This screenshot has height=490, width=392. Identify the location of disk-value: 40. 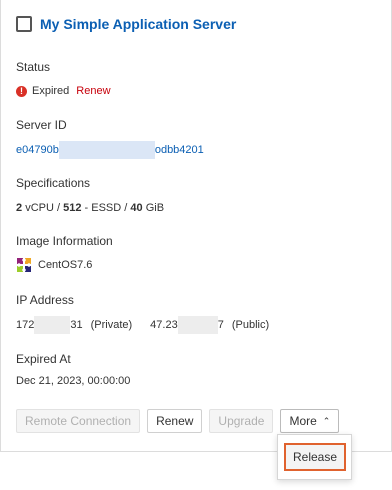
(136, 208).